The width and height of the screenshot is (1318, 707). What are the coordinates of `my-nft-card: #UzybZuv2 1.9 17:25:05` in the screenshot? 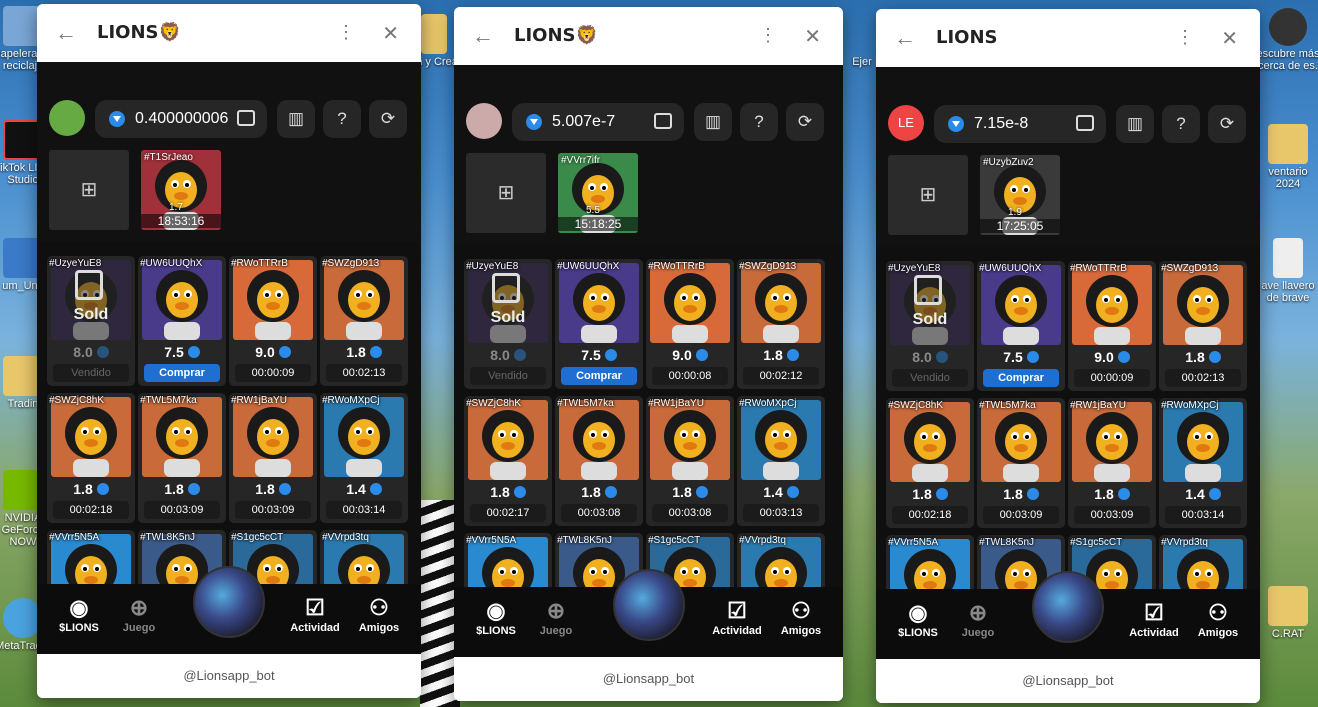 It's located at (1020, 195).